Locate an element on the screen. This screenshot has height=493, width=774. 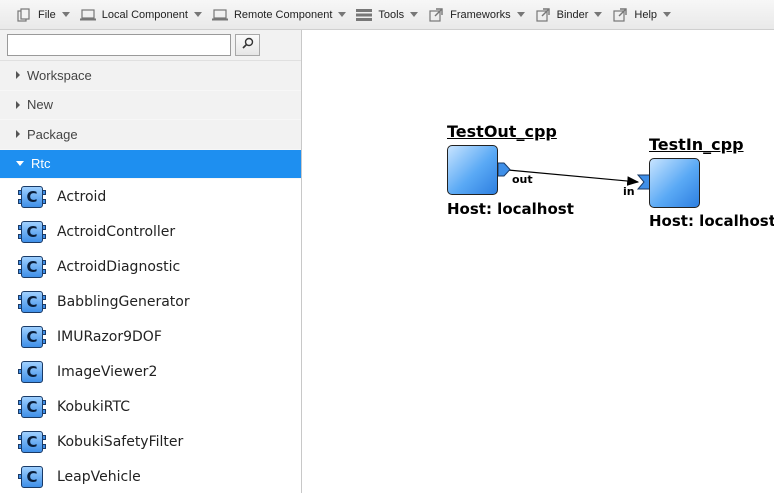
tree-item-rtc: Rtc is located at coordinates (150, 164).